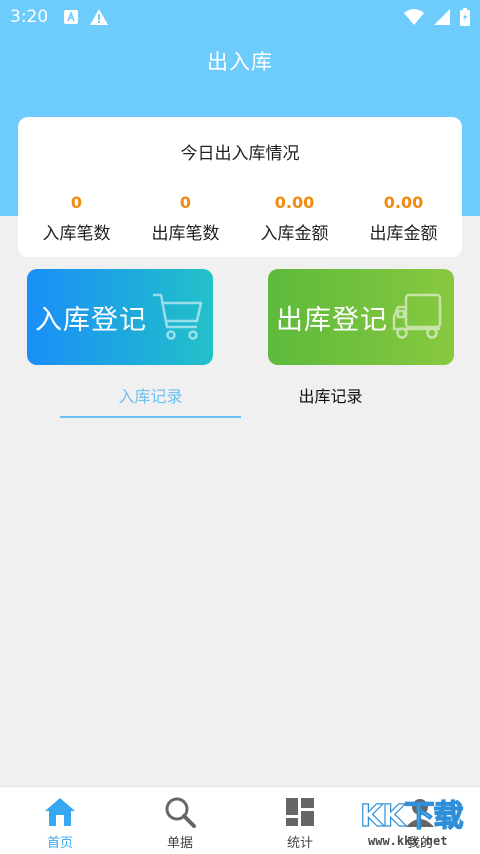 The image size is (480, 854). Describe the element at coordinates (71, 17) in the screenshot. I see `a-box-icon` at that location.